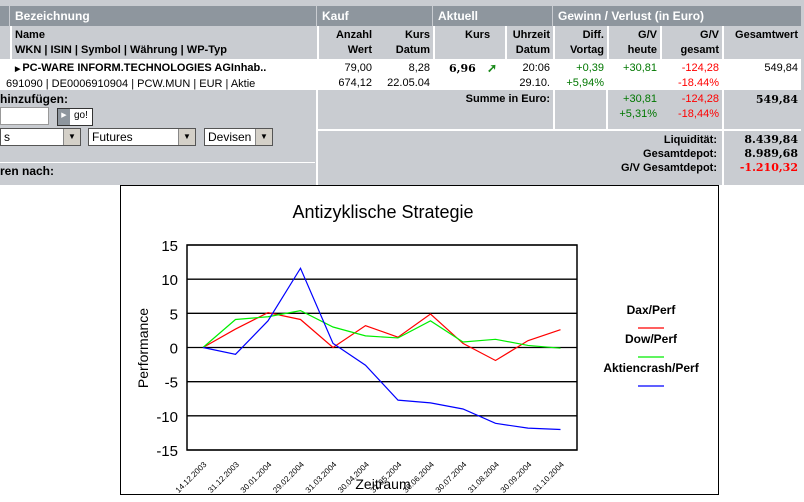  Describe the element at coordinates (633, 42) in the screenshot. I see `col-gv-heute: G/V heute` at that location.